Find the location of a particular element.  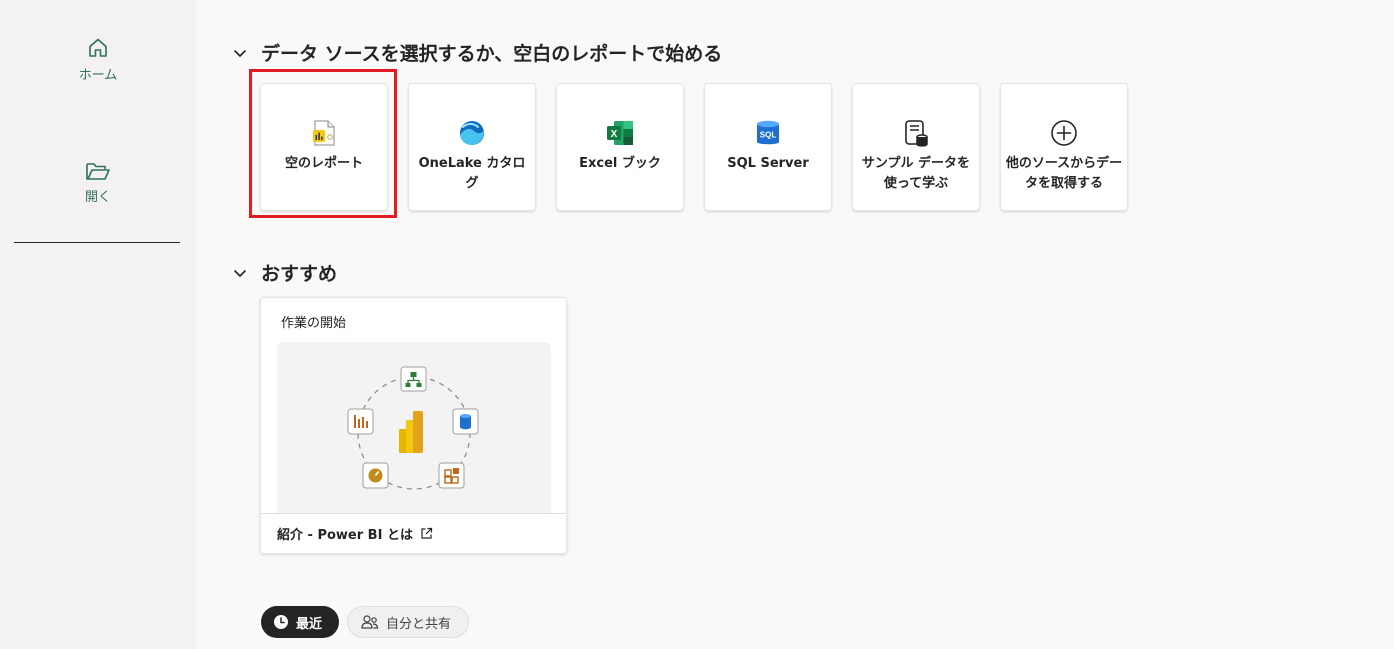

card-sample-data: サンプル データを使って学ぶ is located at coordinates (916, 147).